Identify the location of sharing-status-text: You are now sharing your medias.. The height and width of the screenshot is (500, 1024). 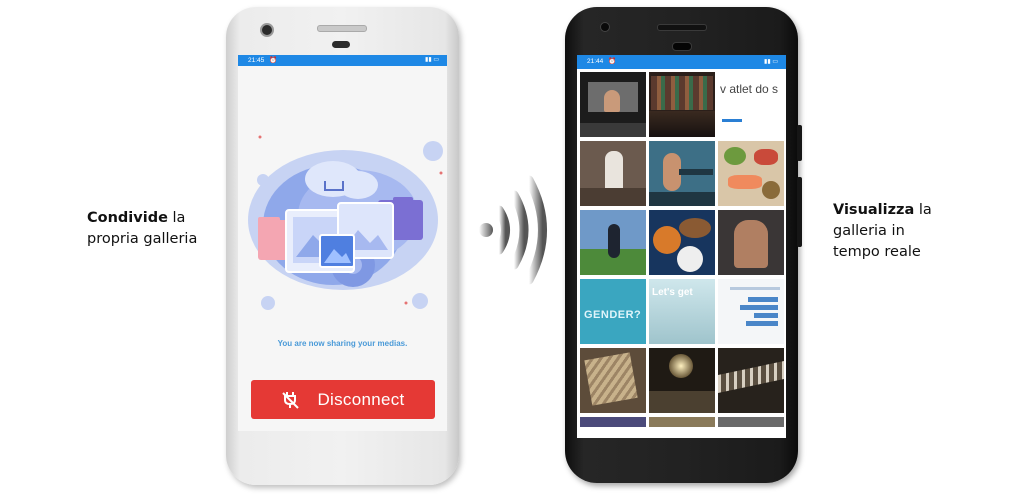
(342, 343).